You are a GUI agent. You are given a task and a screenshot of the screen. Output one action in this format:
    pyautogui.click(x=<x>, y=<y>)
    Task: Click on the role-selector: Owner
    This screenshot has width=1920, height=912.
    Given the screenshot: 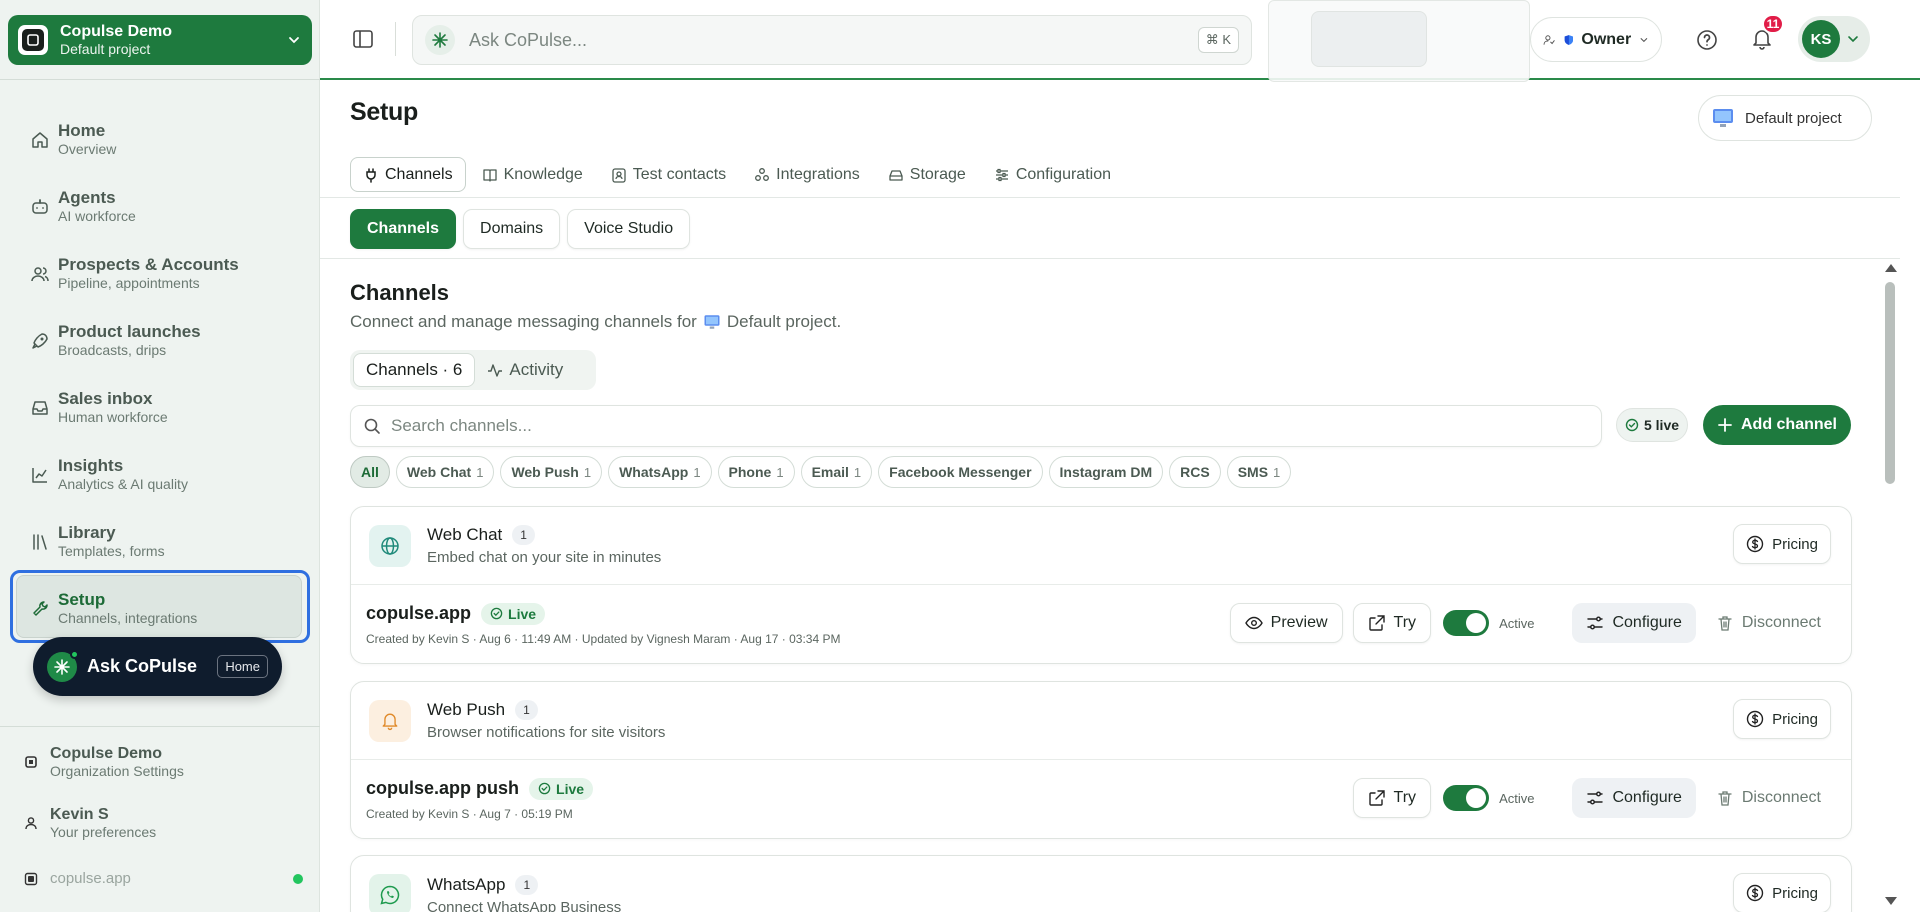 What is the action you would take?
    pyautogui.click(x=1596, y=39)
    